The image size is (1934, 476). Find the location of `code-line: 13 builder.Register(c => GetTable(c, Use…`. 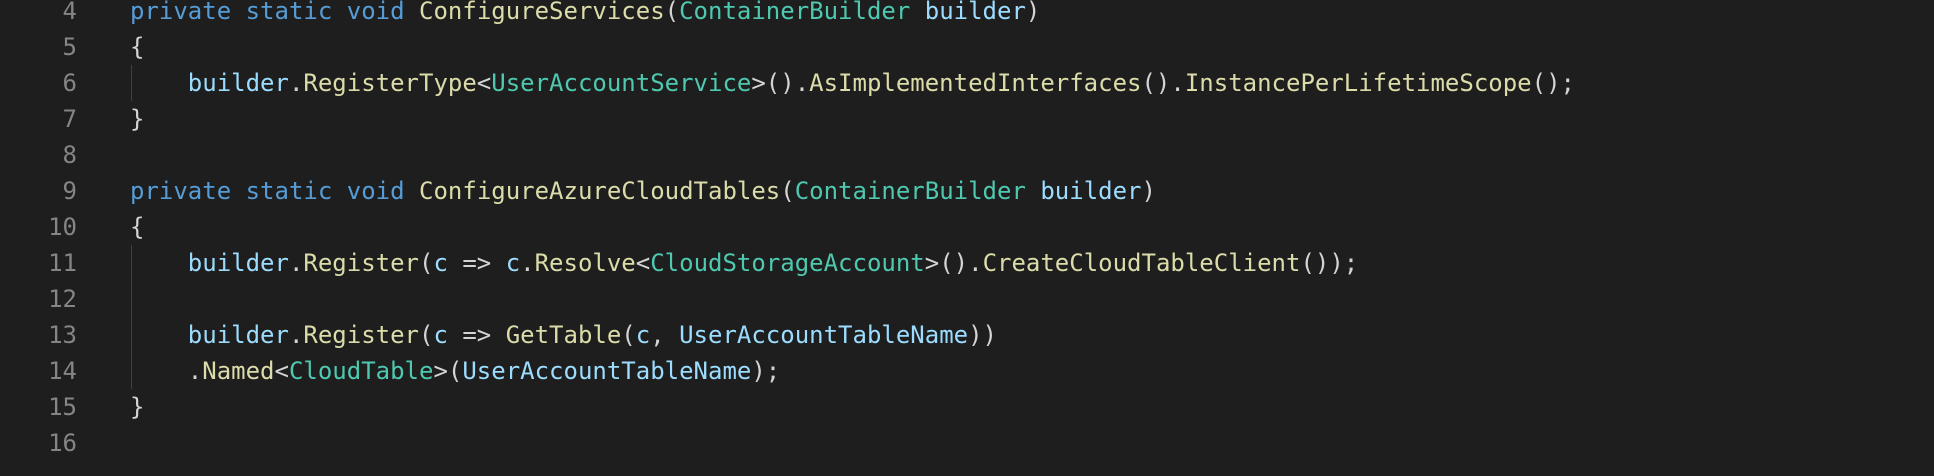

code-line: 13 builder.Register(c => GetTable(c, Use… is located at coordinates (967, 335).